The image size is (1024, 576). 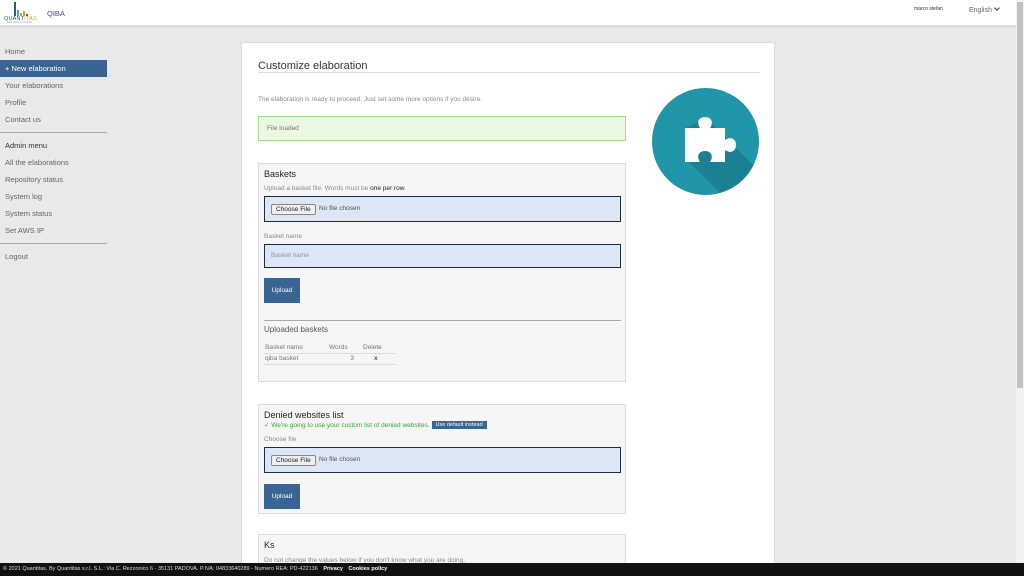 I want to click on admin-menu-heading: Admin menu, so click(x=26, y=145).